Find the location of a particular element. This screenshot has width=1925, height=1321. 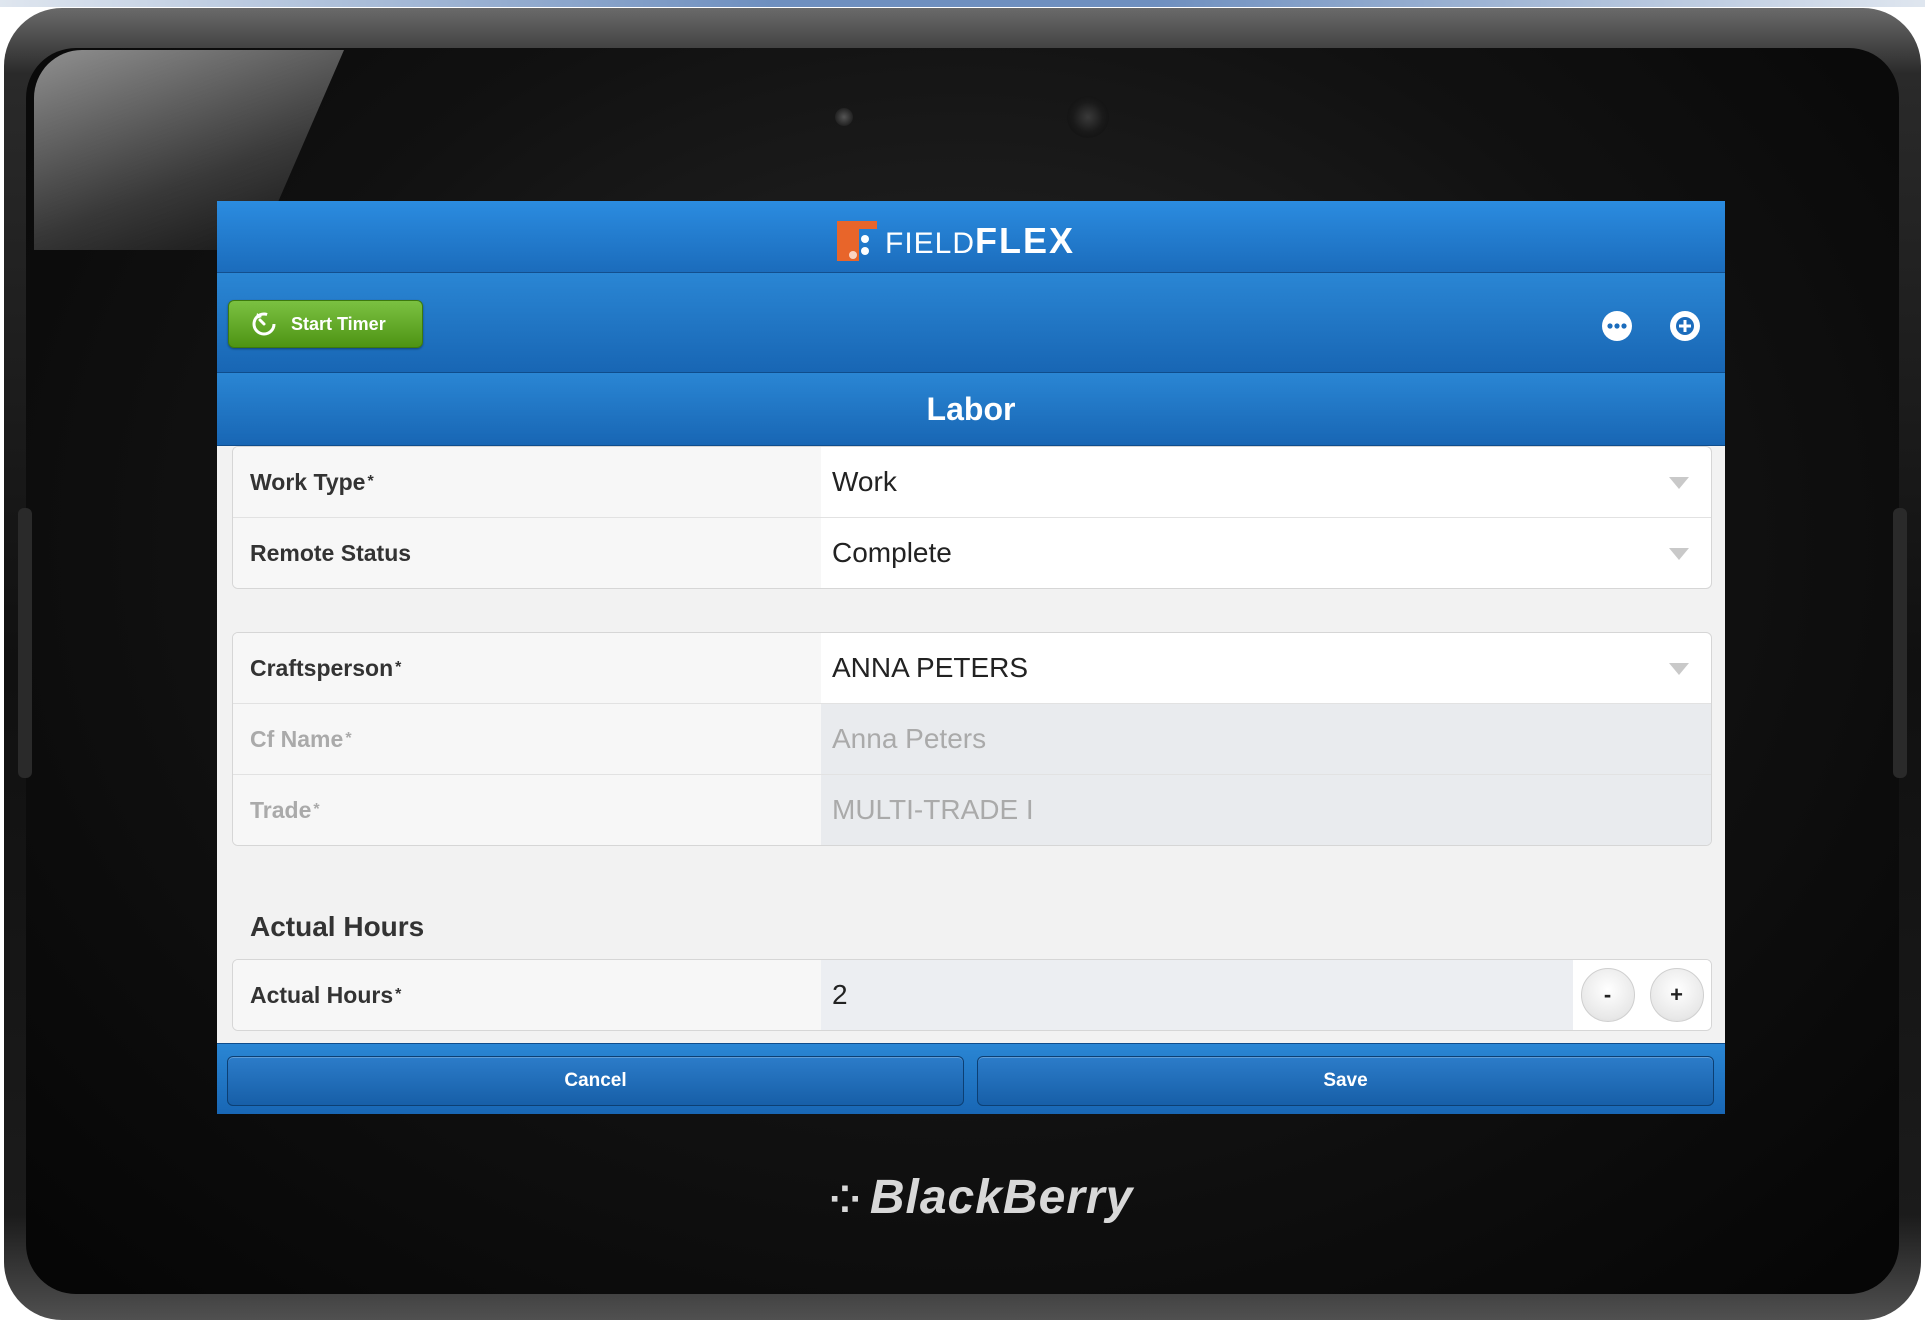

work-group: Work Type * Work Remote Status Complete is located at coordinates (972, 517).